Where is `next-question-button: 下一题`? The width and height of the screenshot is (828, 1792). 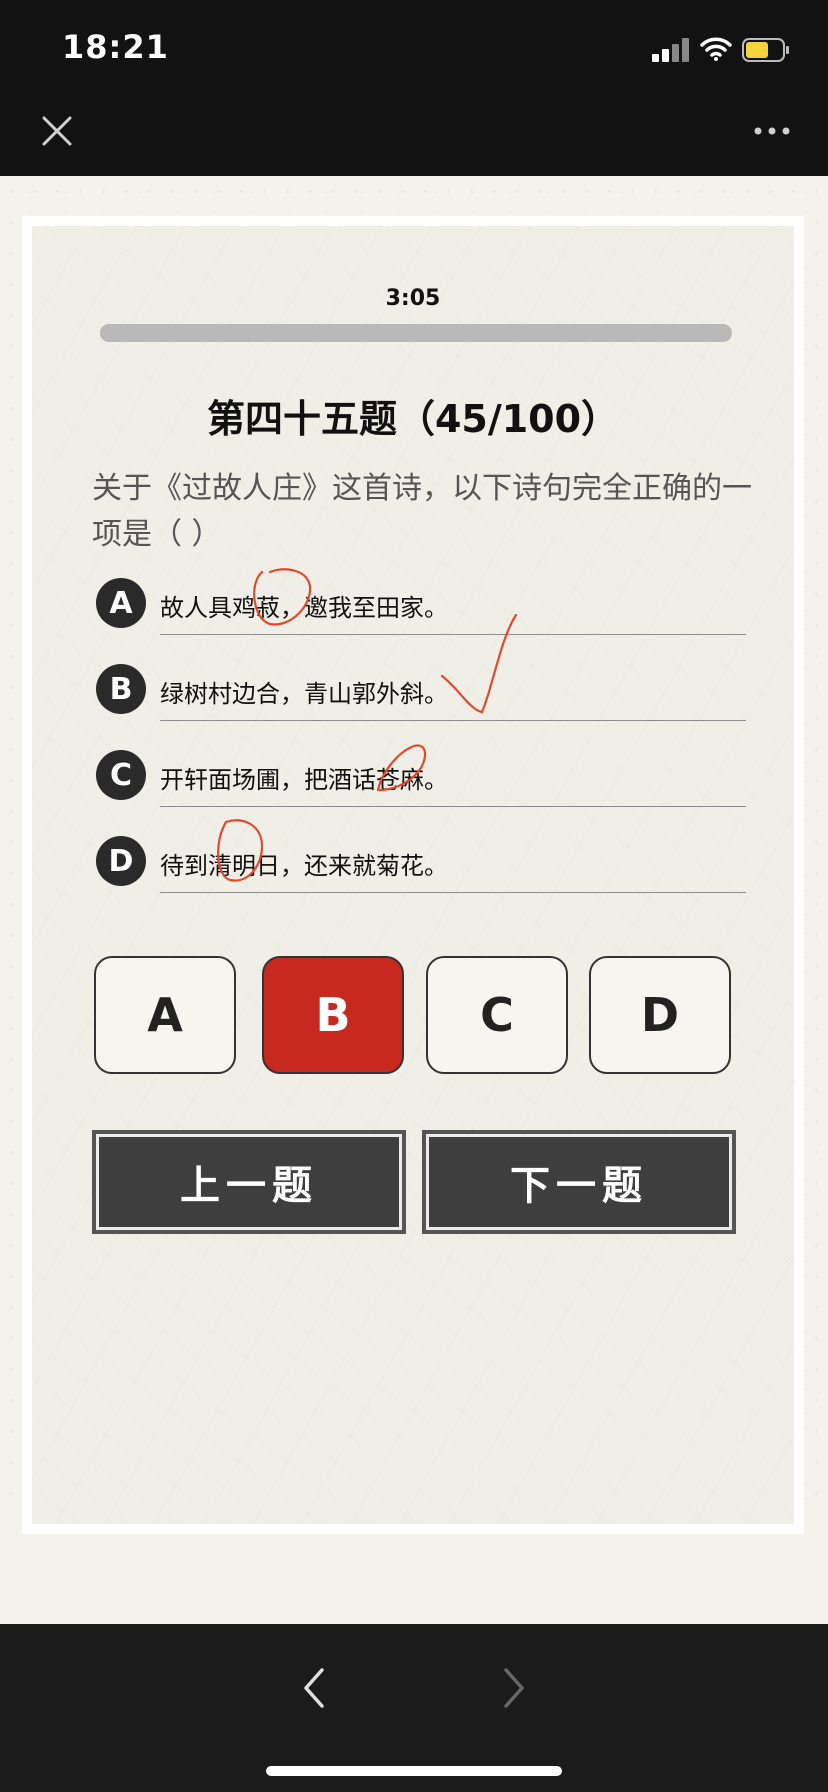
next-question-button: 下一题 is located at coordinates (579, 1182).